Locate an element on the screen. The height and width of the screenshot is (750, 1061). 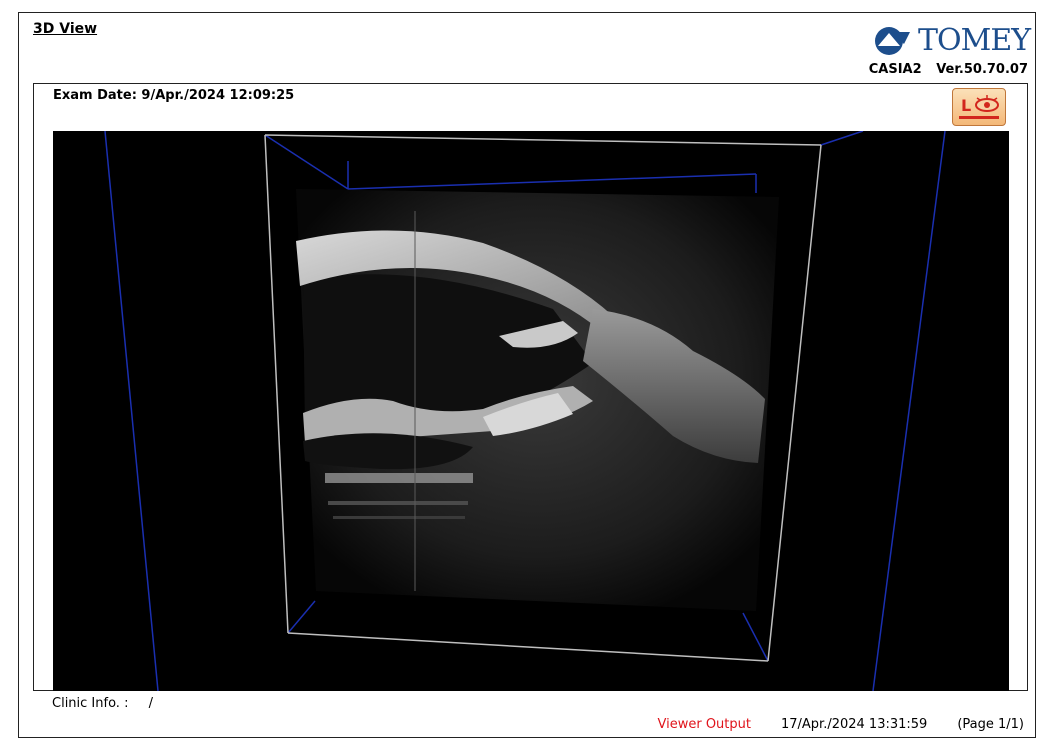
viewer-output-label: Viewer Output is located at coordinates (704, 724).